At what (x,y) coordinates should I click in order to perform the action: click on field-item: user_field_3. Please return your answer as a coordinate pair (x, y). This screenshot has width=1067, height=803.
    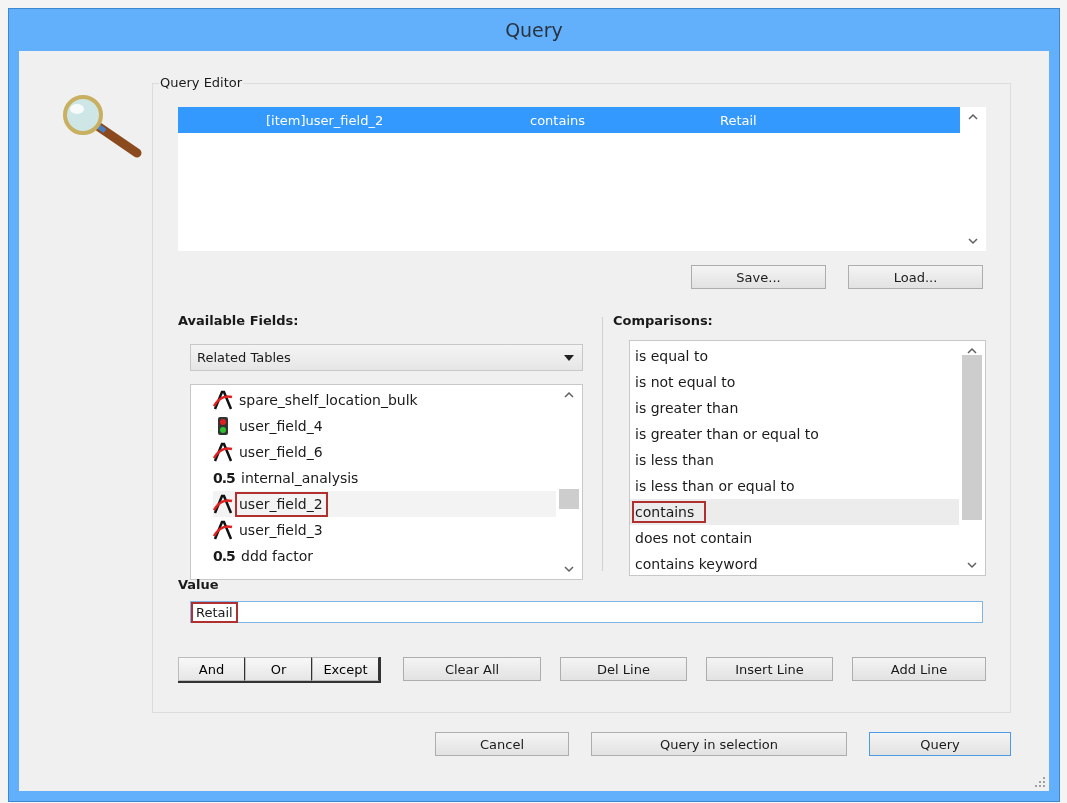
    Looking at the image, I should click on (281, 530).